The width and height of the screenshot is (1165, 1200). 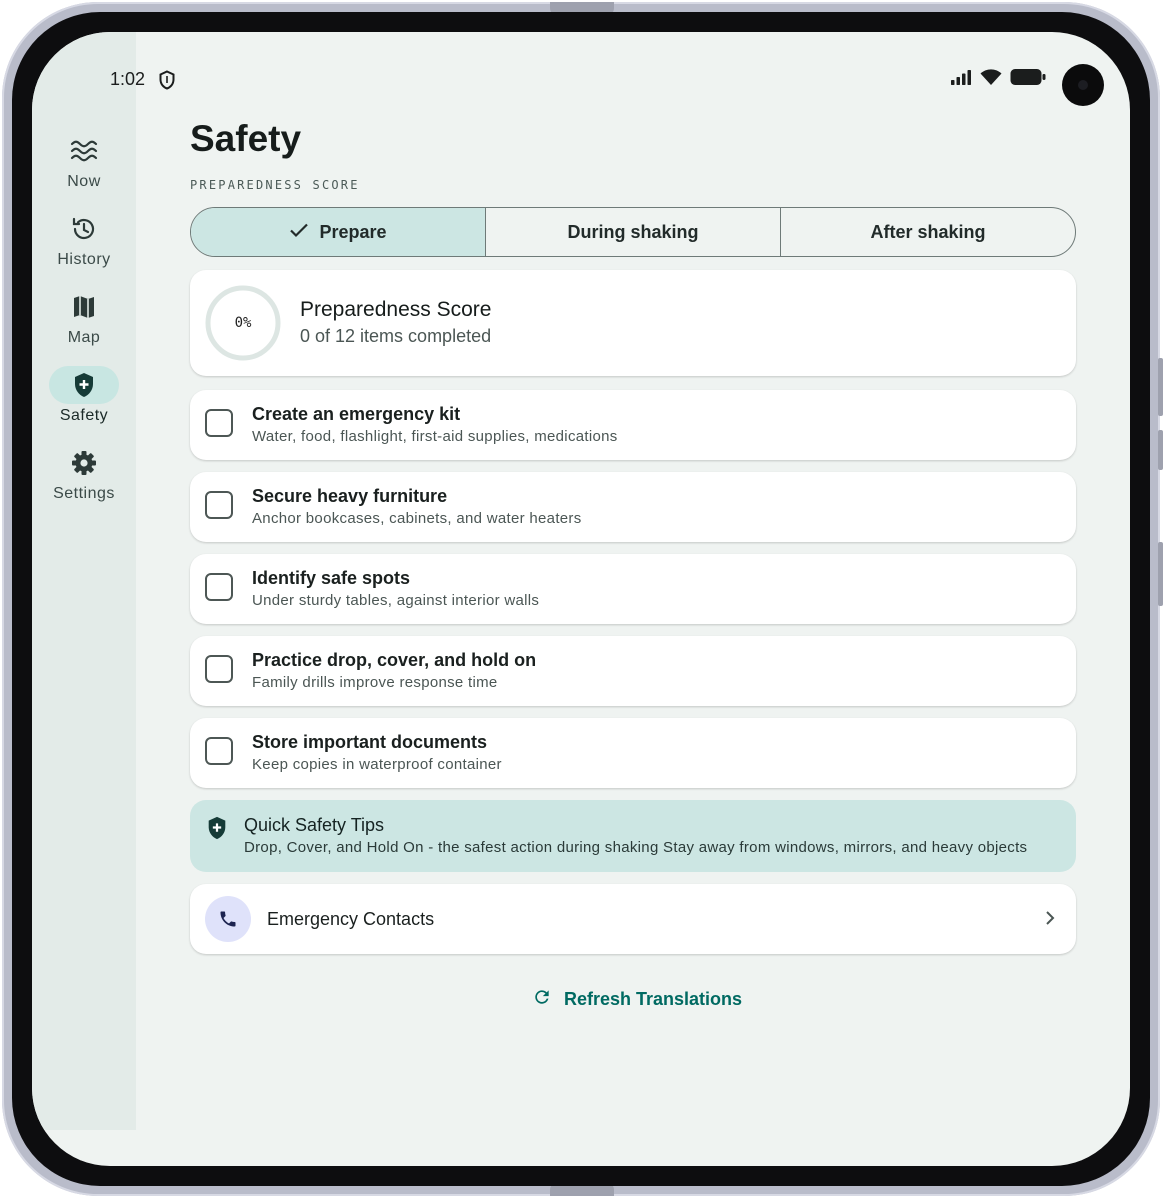 What do you see at coordinates (275, 185) in the screenshot?
I see `page-subtitle: PREPAREDNESS SCORE` at bounding box center [275, 185].